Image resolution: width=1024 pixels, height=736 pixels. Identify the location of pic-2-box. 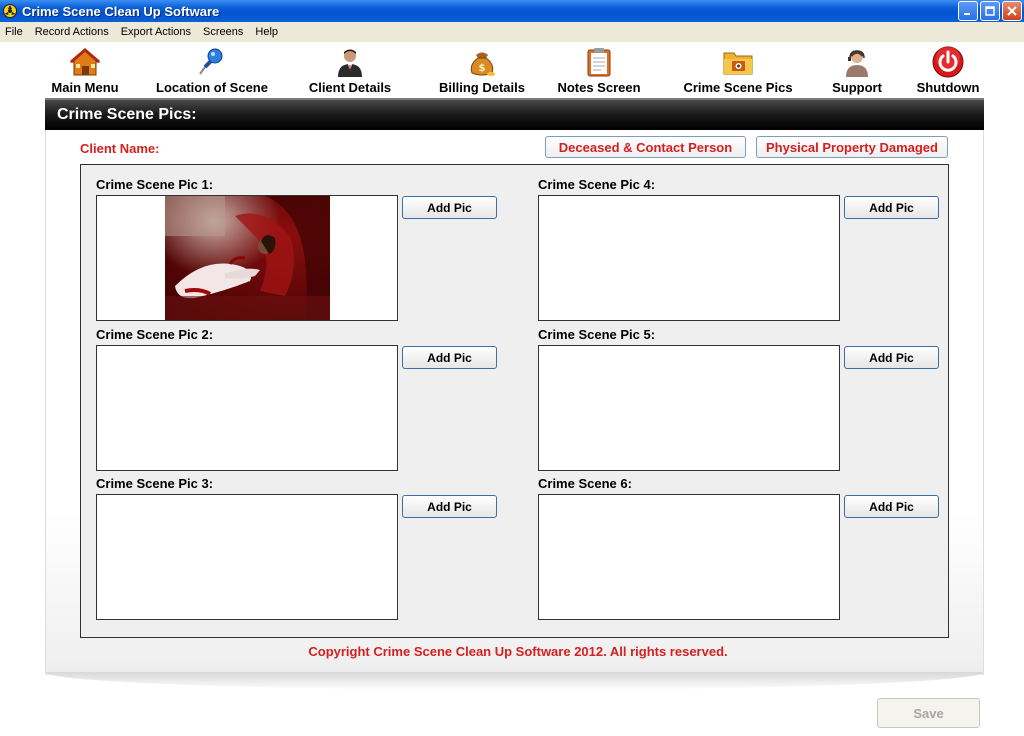
(247, 408).